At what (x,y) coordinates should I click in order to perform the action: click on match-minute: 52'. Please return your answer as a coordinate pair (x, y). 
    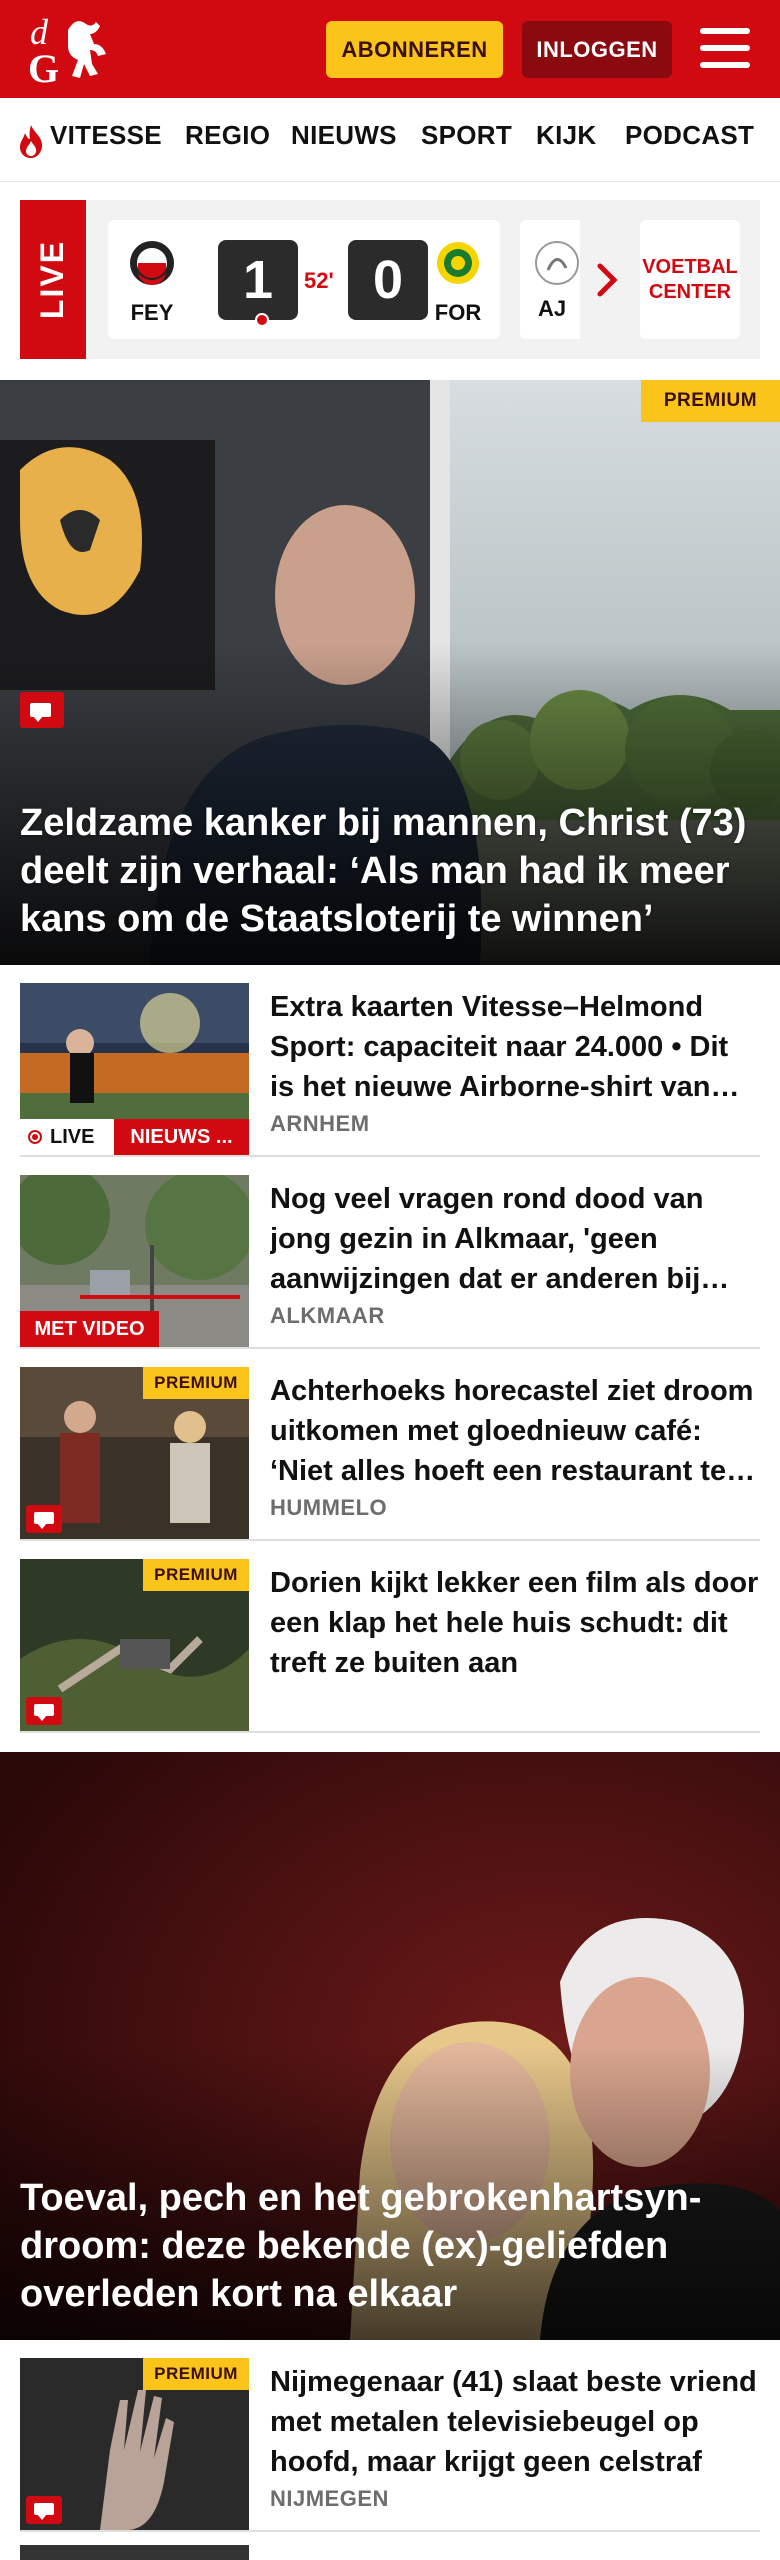
    Looking at the image, I should click on (319, 280).